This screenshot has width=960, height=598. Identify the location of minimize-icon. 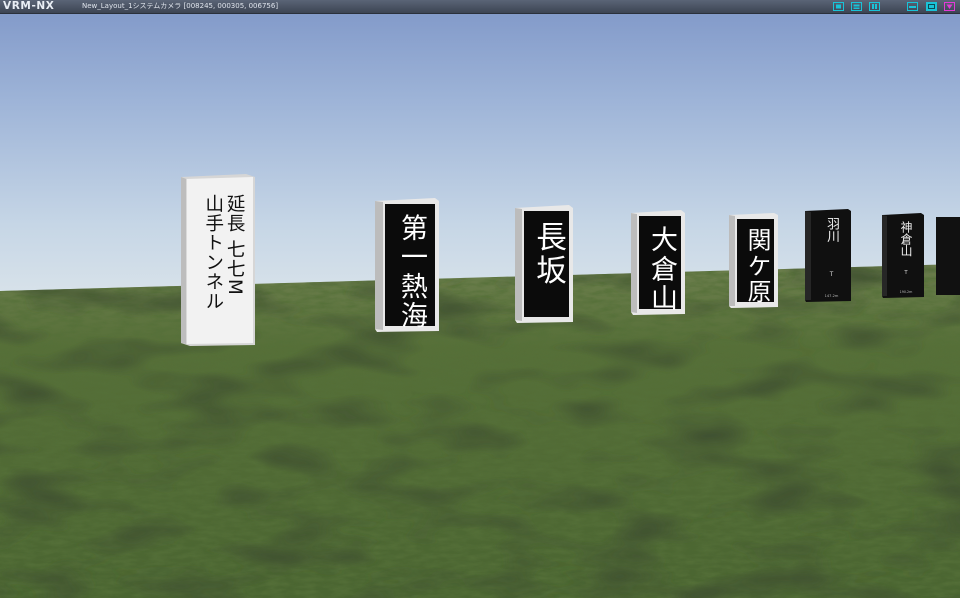
(912, 6).